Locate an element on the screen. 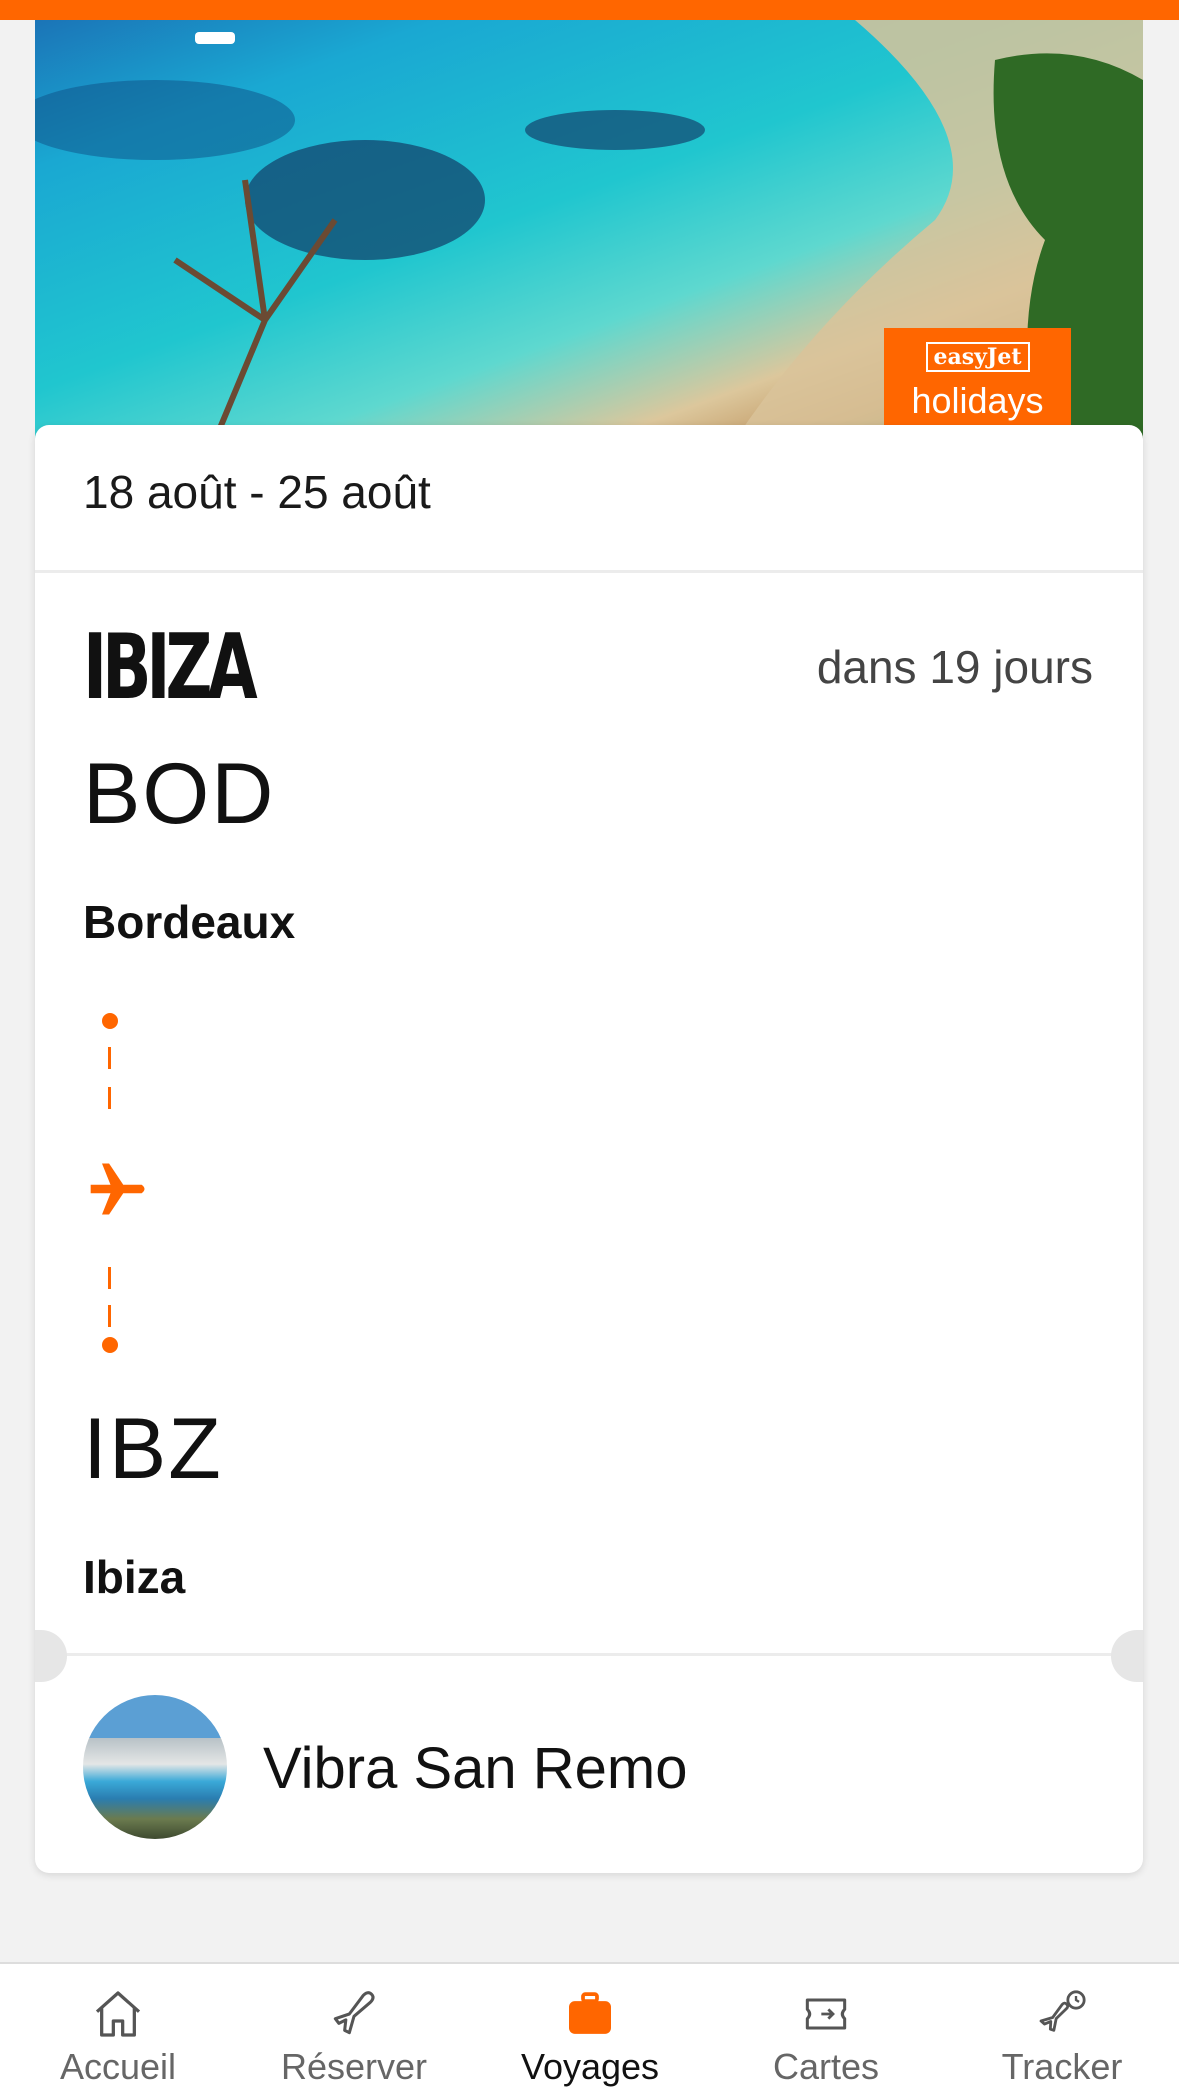  trip-countdown: dans 19 jours is located at coordinates (954, 667).